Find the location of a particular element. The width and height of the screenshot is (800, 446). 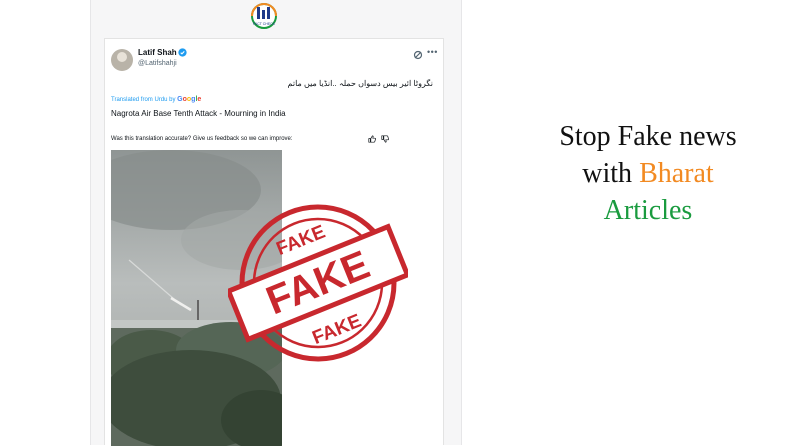

more-options-icon: ••• is located at coordinates (432, 52).